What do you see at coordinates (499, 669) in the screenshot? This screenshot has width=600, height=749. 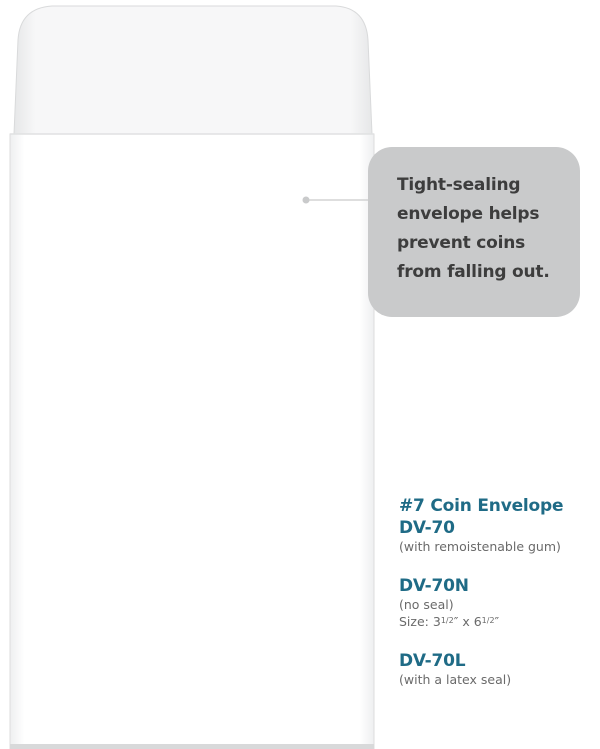 I see `product-dv-70l: DV-70L (with a latex seal)` at bounding box center [499, 669].